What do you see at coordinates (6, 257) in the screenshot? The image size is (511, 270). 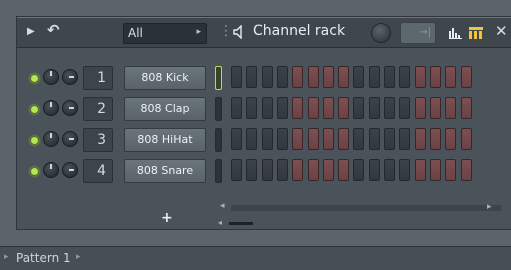 I see `chevron-left-icon: ▸` at bounding box center [6, 257].